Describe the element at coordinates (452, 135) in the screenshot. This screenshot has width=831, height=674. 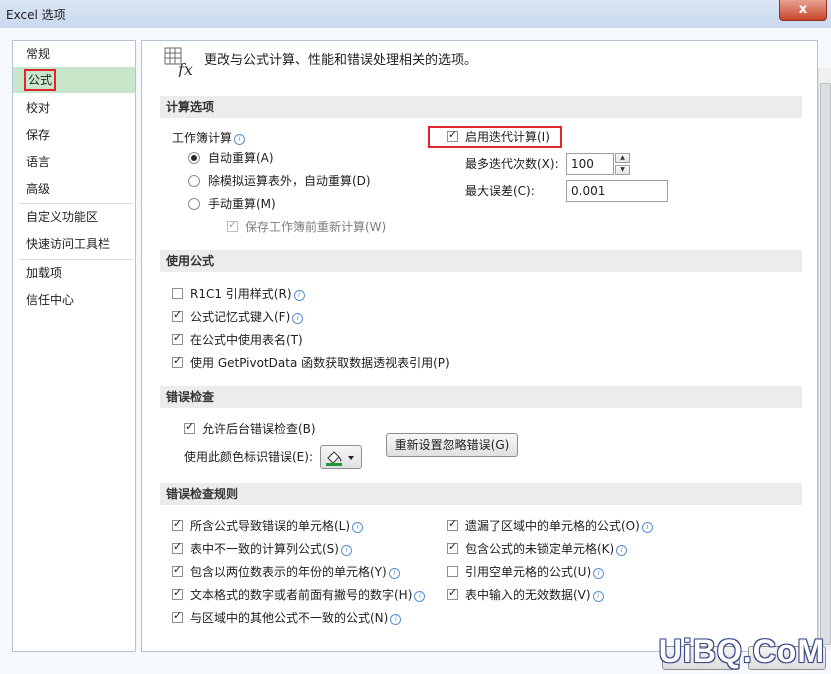
I see `iterative-calculation-checkbox` at that location.